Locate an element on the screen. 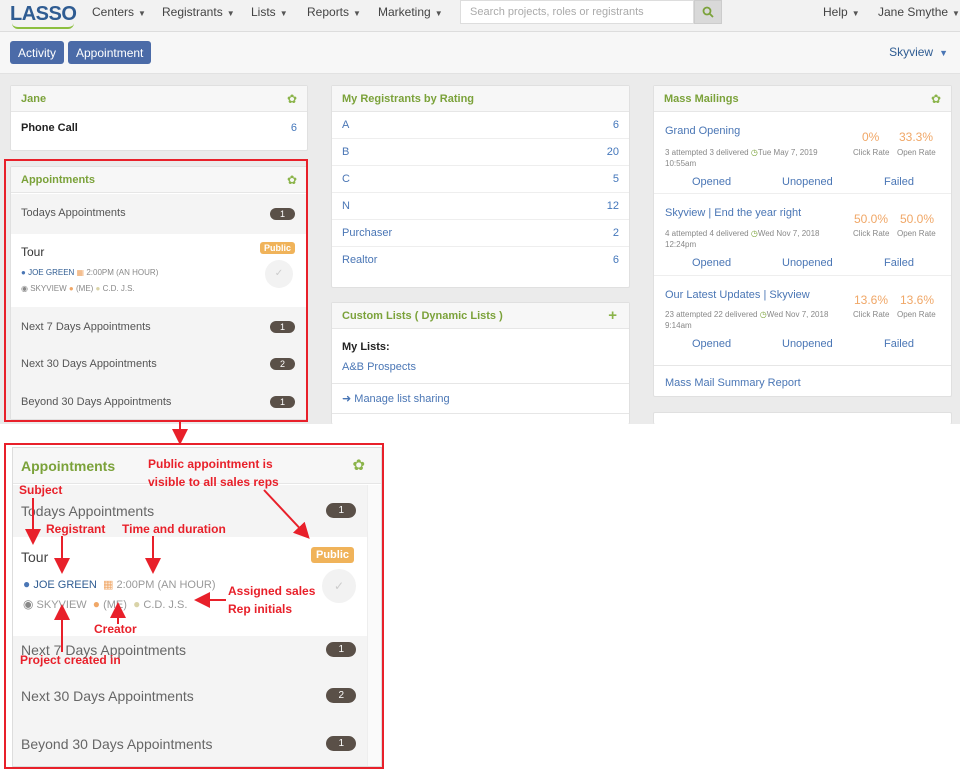 This screenshot has height=775, width=960. annotation-line: visible to all sales reps is located at coordinates (213, 482).